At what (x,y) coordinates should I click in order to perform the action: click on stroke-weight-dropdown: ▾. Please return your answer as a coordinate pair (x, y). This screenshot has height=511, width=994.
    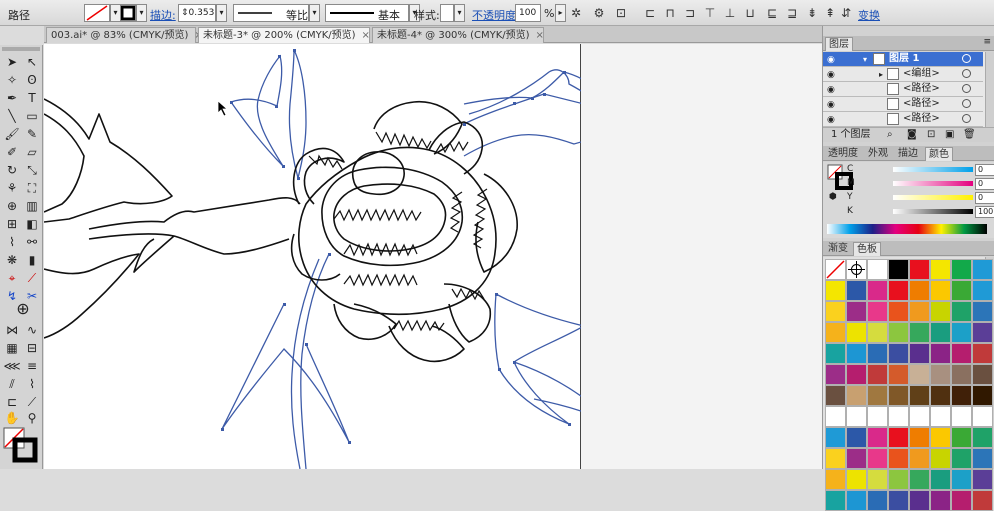
    Looking at the image, I should click on (221, 13).